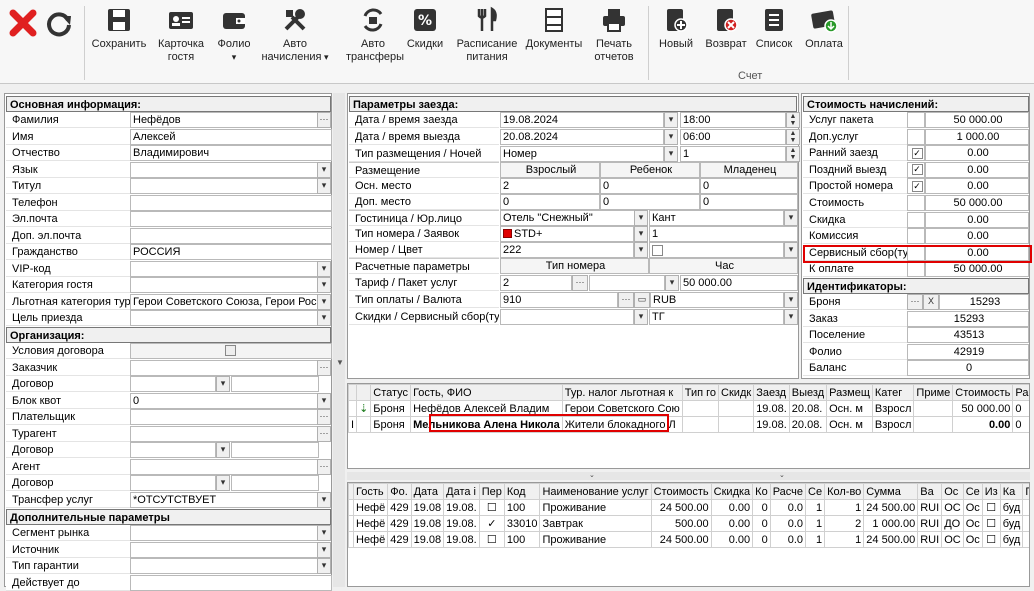 The height and width of the screenshot is (591, 1034). I want to click on services-column-header: Дата і, so click(461, 491).